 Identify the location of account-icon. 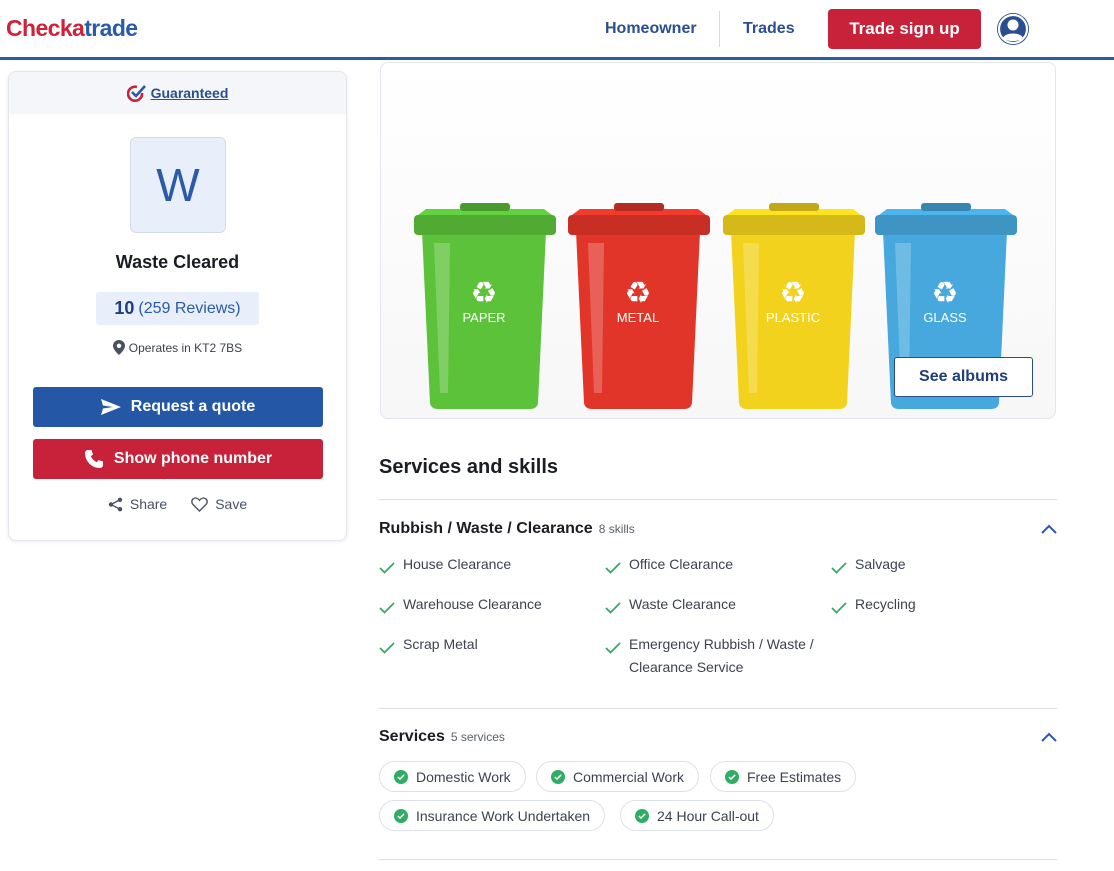
(1013, 29).